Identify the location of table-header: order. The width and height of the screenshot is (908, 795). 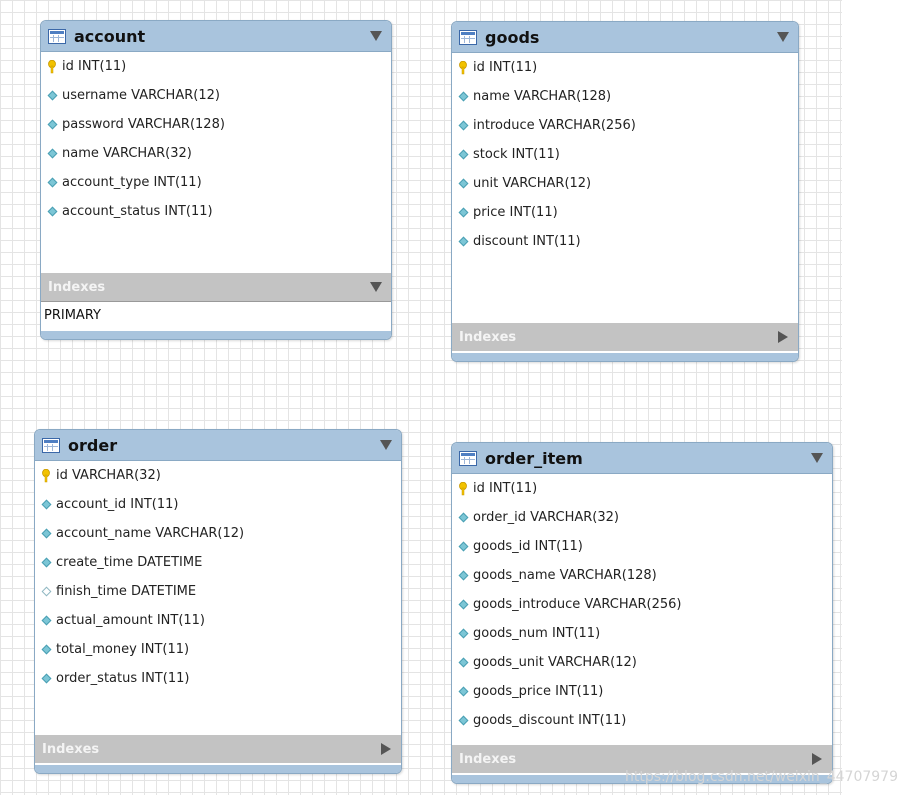
(218, 445).